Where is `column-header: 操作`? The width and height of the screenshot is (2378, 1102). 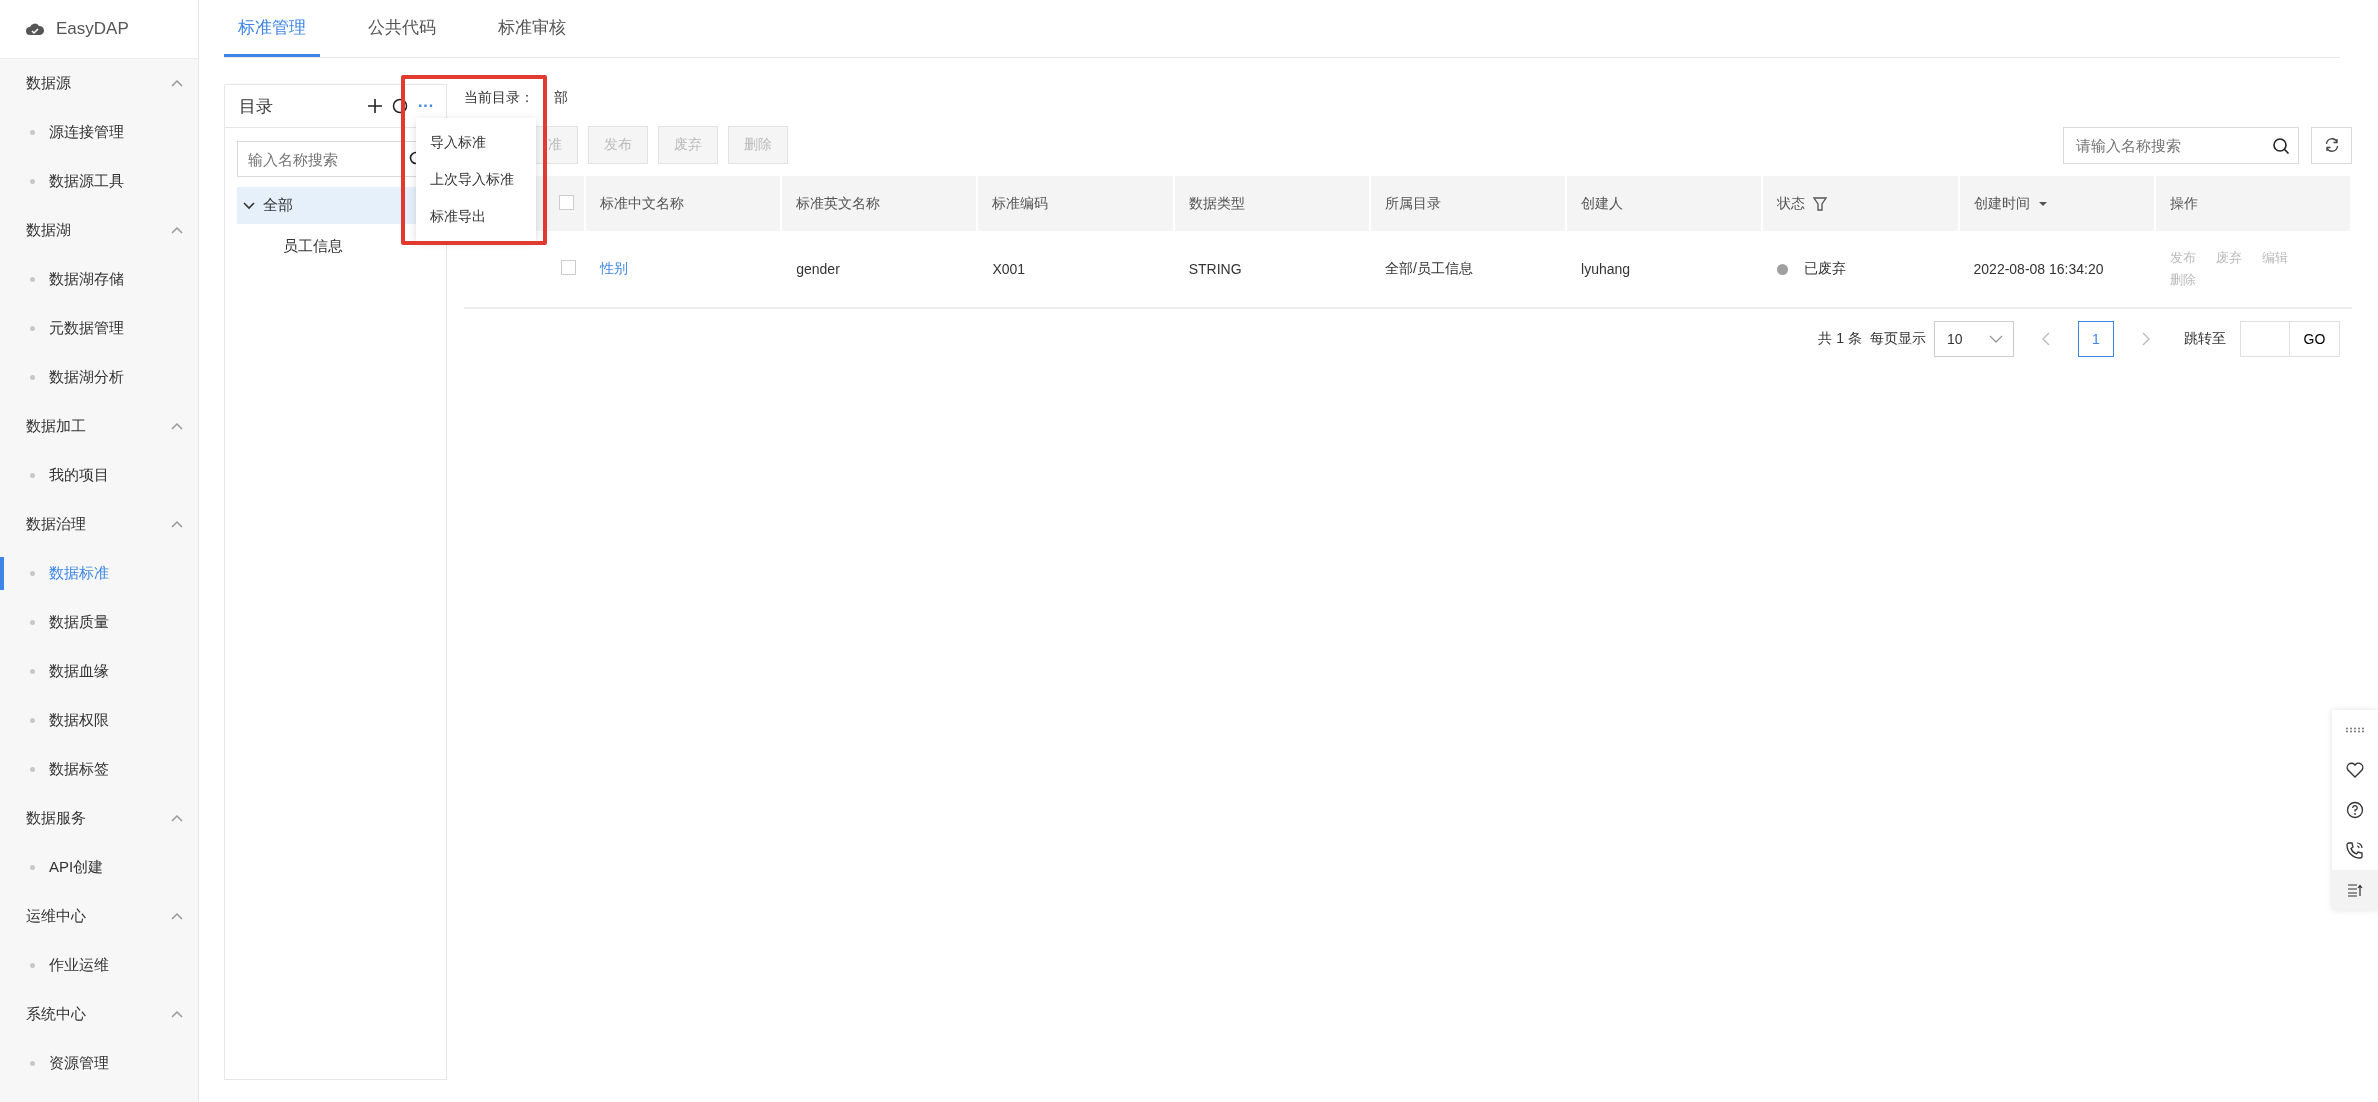
column-header: 操作 is located at coordinates (2183, 202).